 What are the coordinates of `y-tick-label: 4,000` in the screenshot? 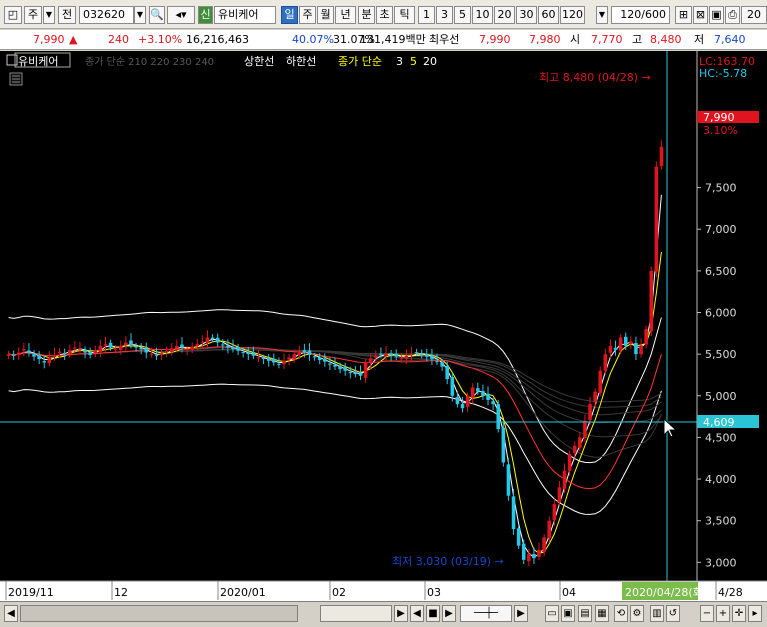 It's located at (721, 479).